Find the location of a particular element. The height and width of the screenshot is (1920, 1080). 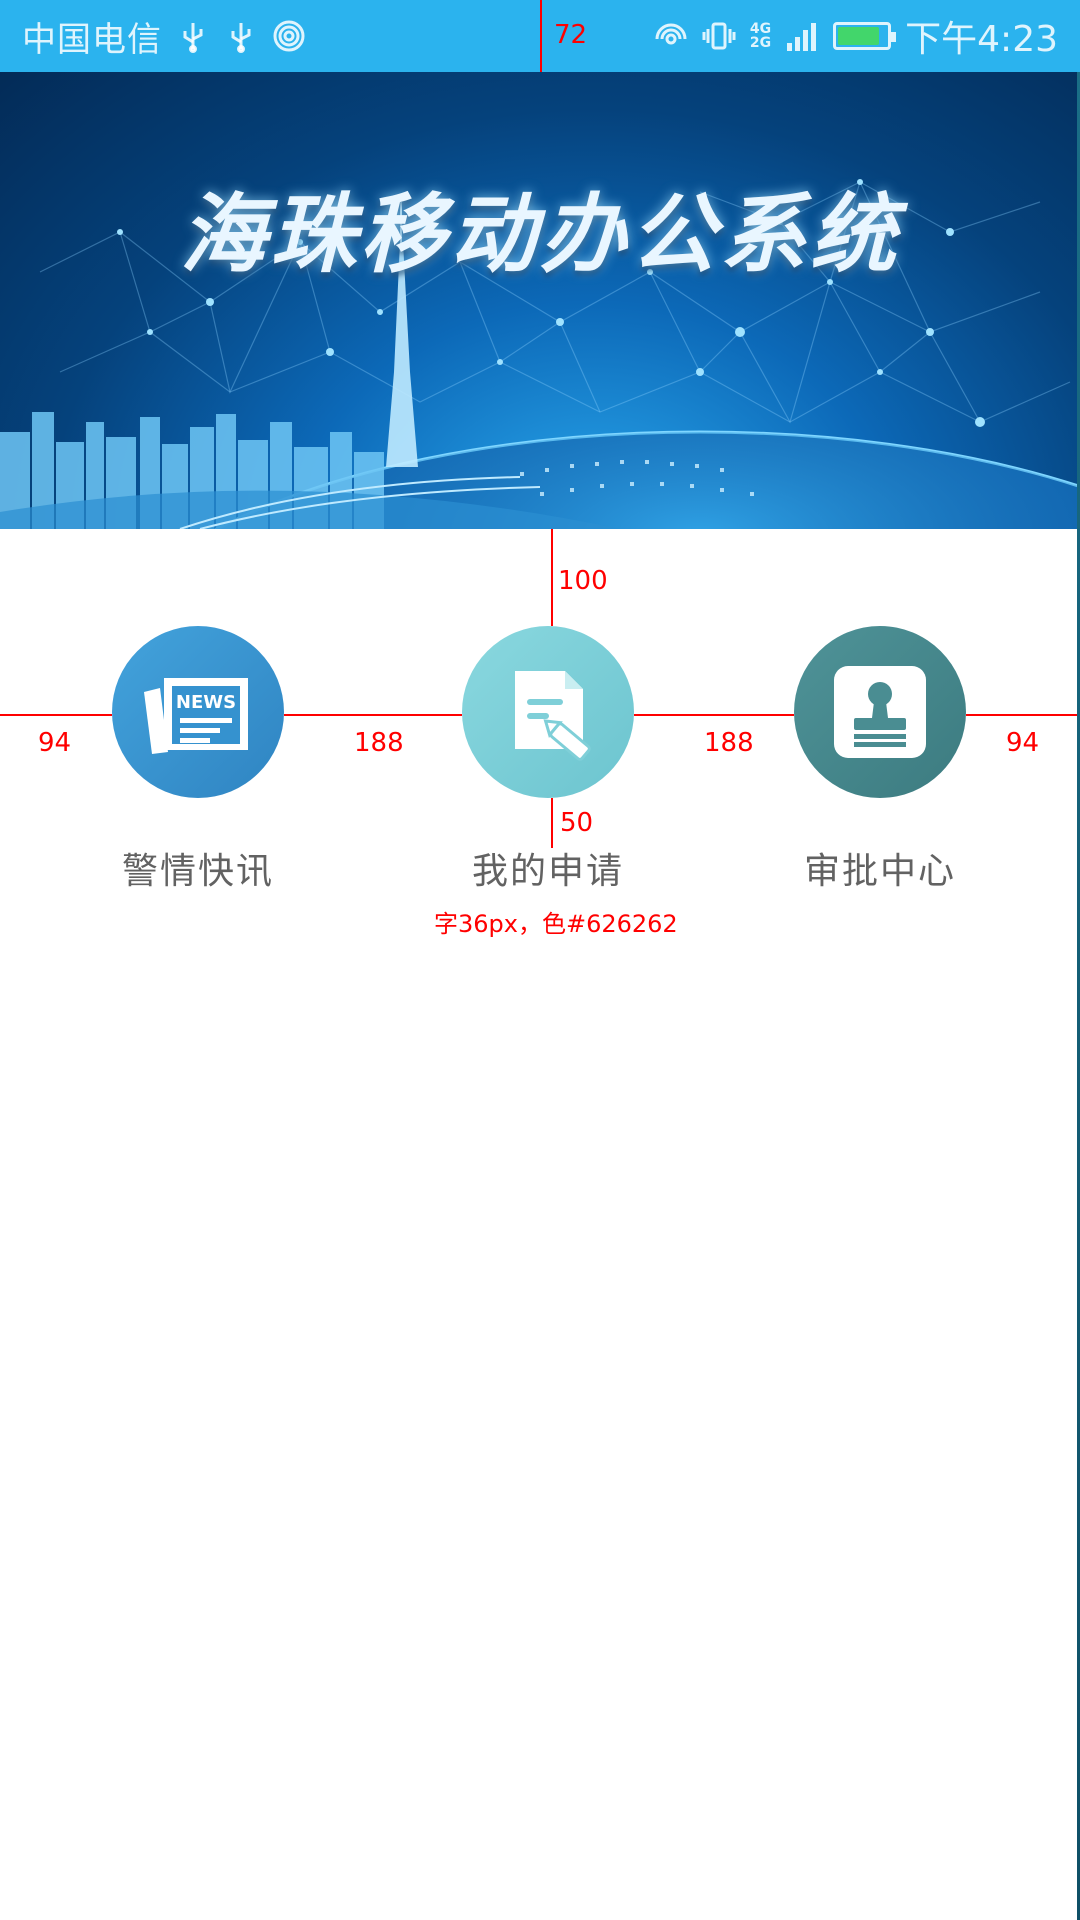

menu-item-my-application: 我的申请 is located at coordinates (548, 759).